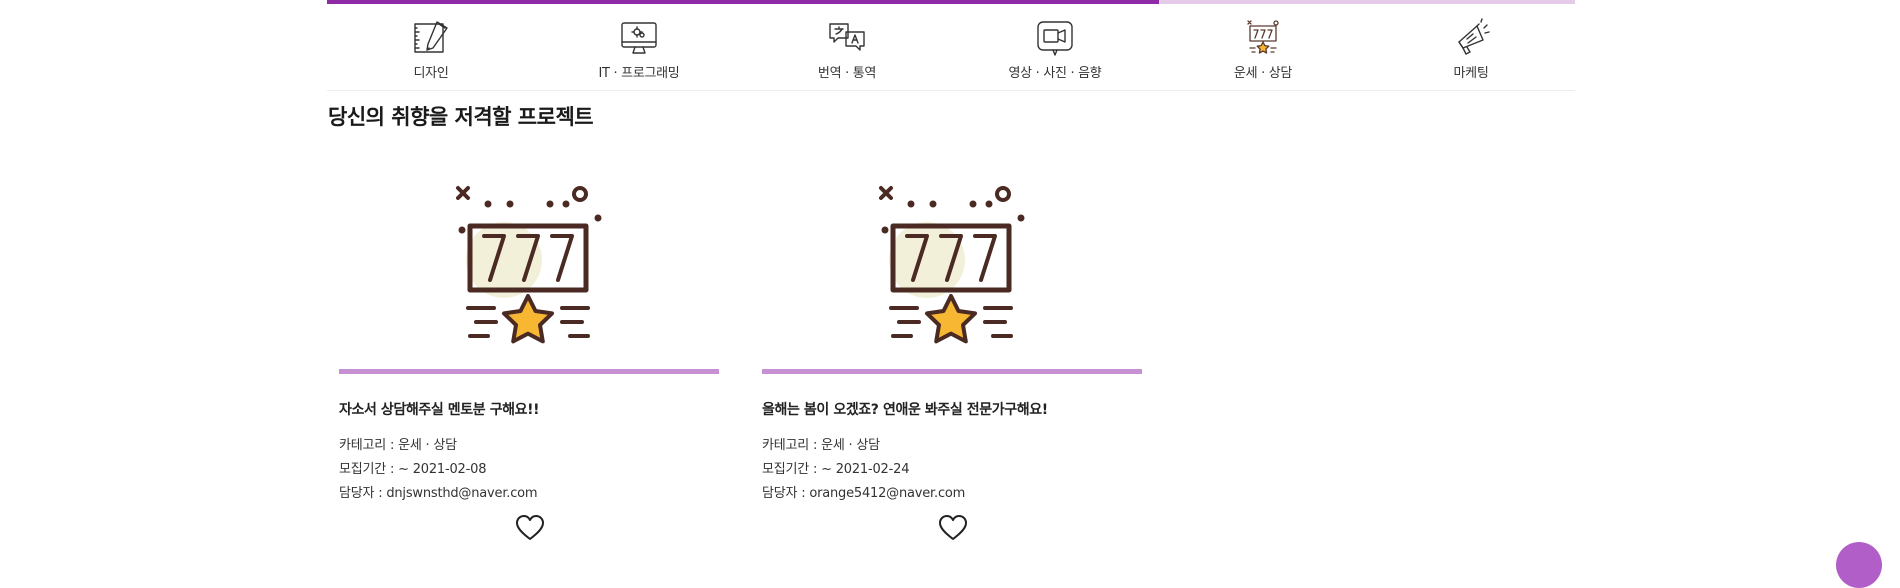  I want to click on floating-action-button, so click(1859, 565).